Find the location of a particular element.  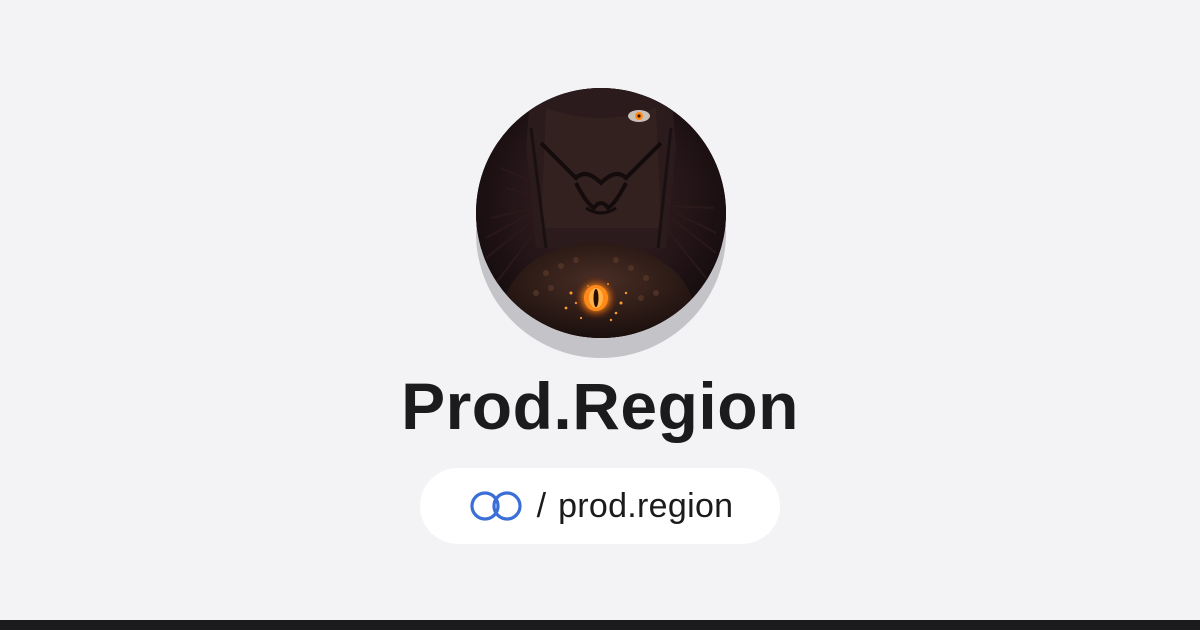

avatar-image is located at coordinates (601, 213).